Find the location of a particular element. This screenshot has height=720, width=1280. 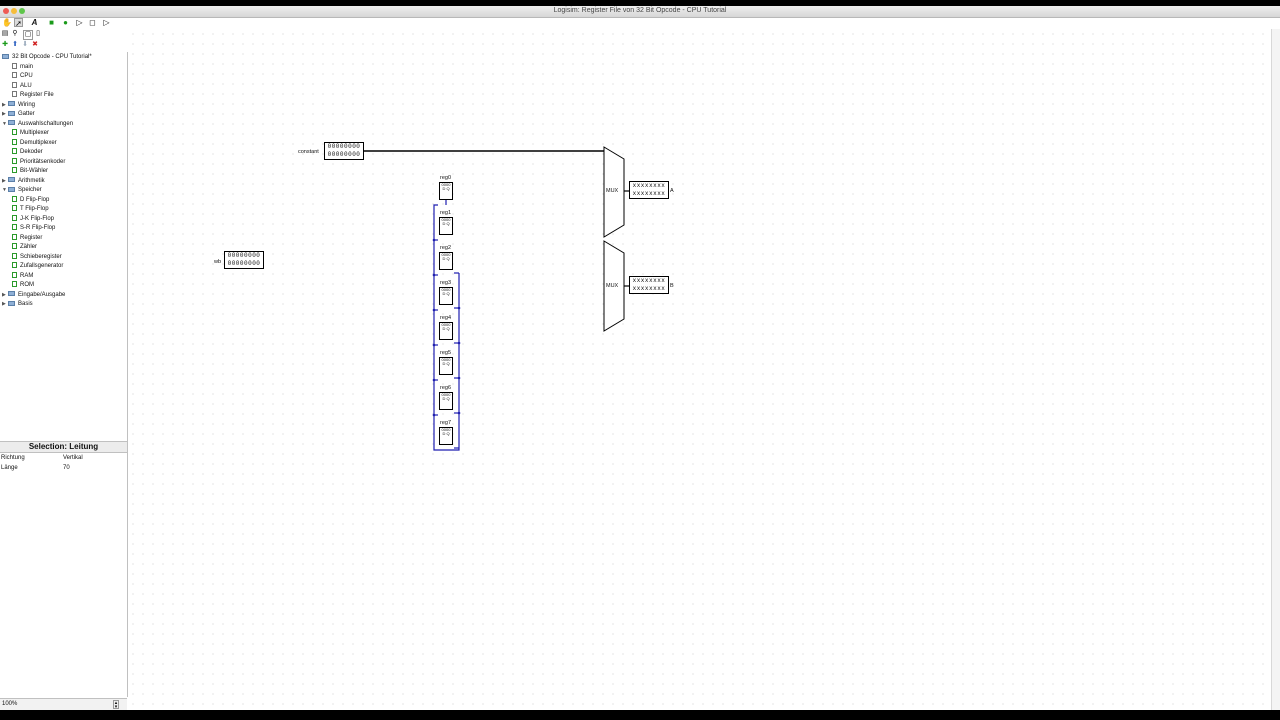

tree-item: ▶ Gatter is located at coordinates (18, 114).